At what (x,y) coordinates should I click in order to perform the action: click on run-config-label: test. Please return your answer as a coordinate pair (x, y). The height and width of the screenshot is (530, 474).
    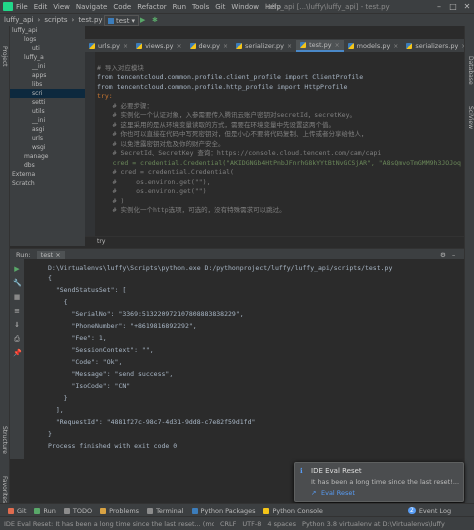
    Looking at the image, I should click on (123, 20).